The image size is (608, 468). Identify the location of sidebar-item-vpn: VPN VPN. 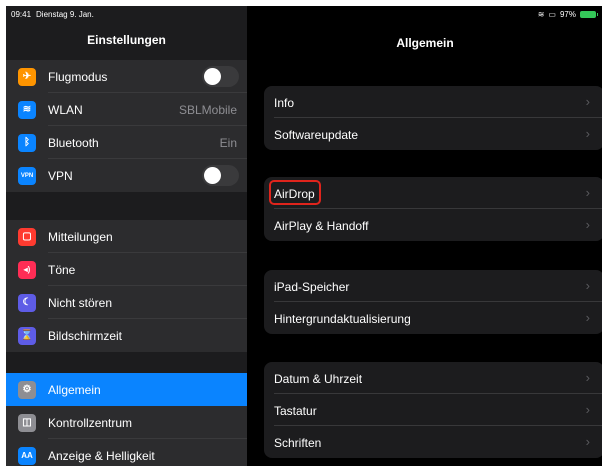
(126, 175).